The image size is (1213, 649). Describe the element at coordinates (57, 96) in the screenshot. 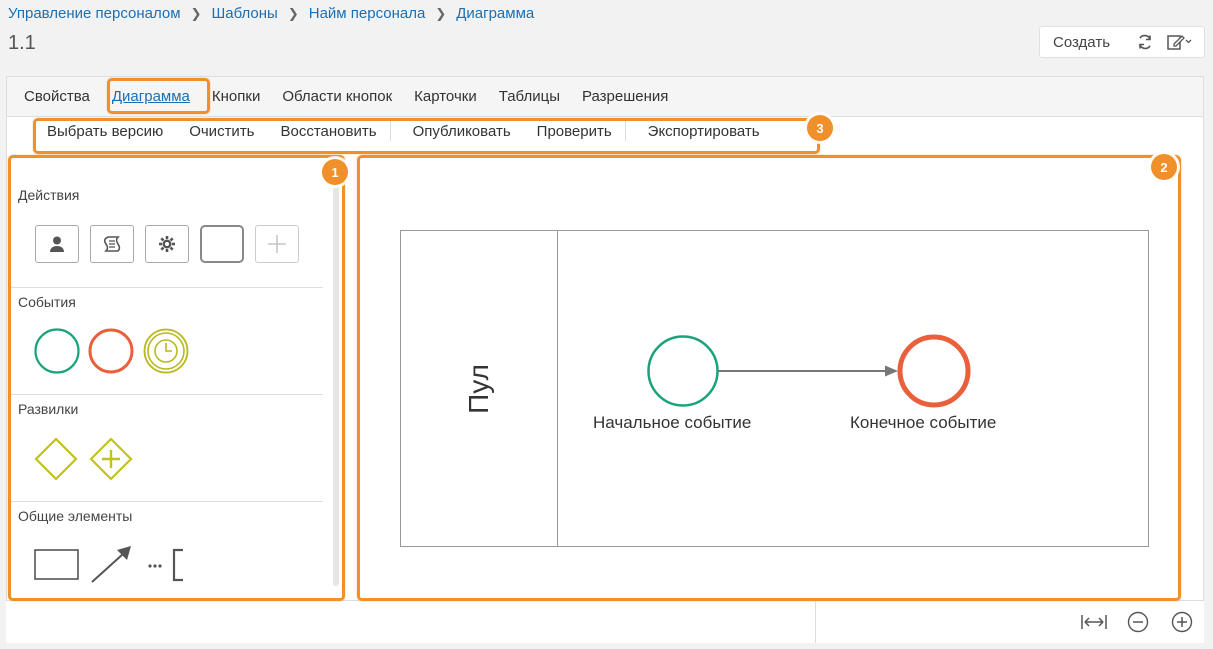

I see `tab-properties: Свойства` at that location.